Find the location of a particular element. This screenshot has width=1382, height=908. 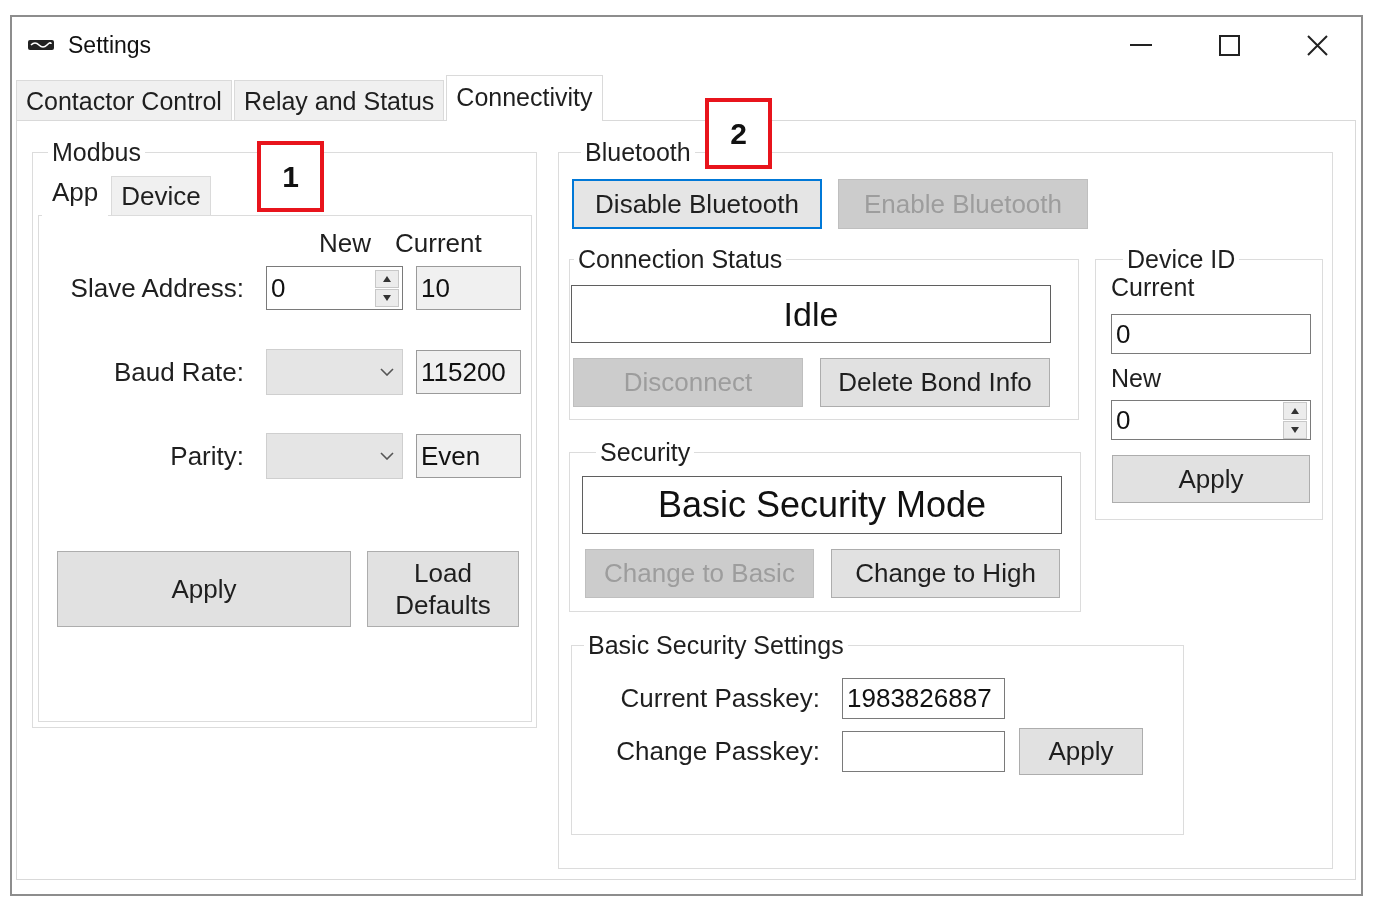

tab: Contactor Control is located at coordinates (124, 100).